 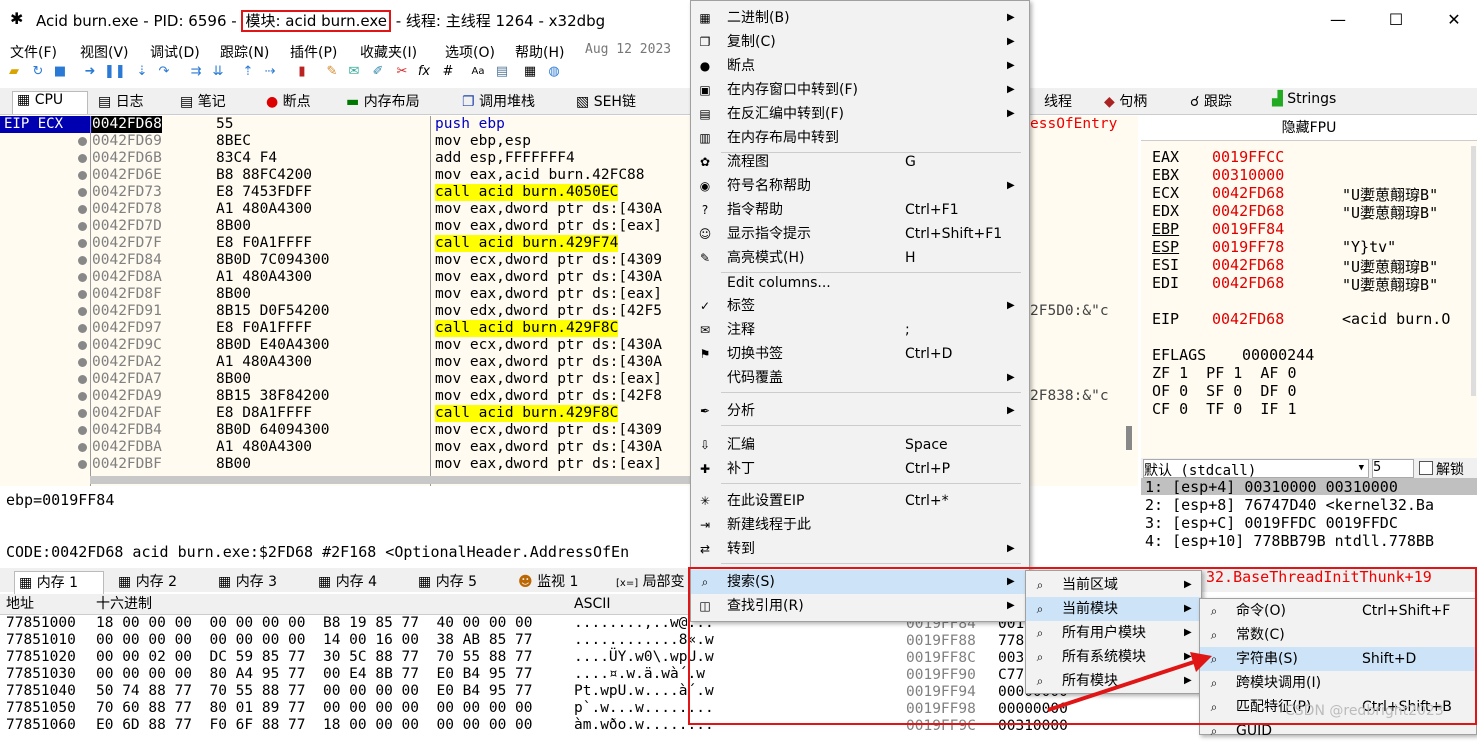 I want to click on calculator-icon: ▦, so click(x=530, y=72).